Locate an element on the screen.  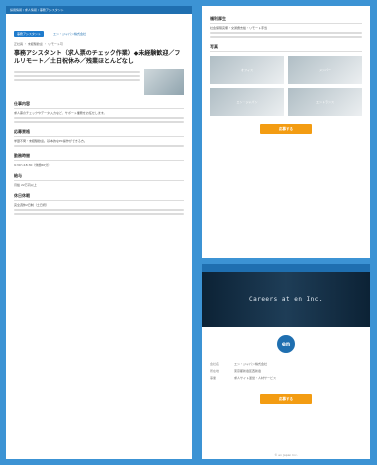
section-heading: 応募資格 is located at coordinates (99, 133).